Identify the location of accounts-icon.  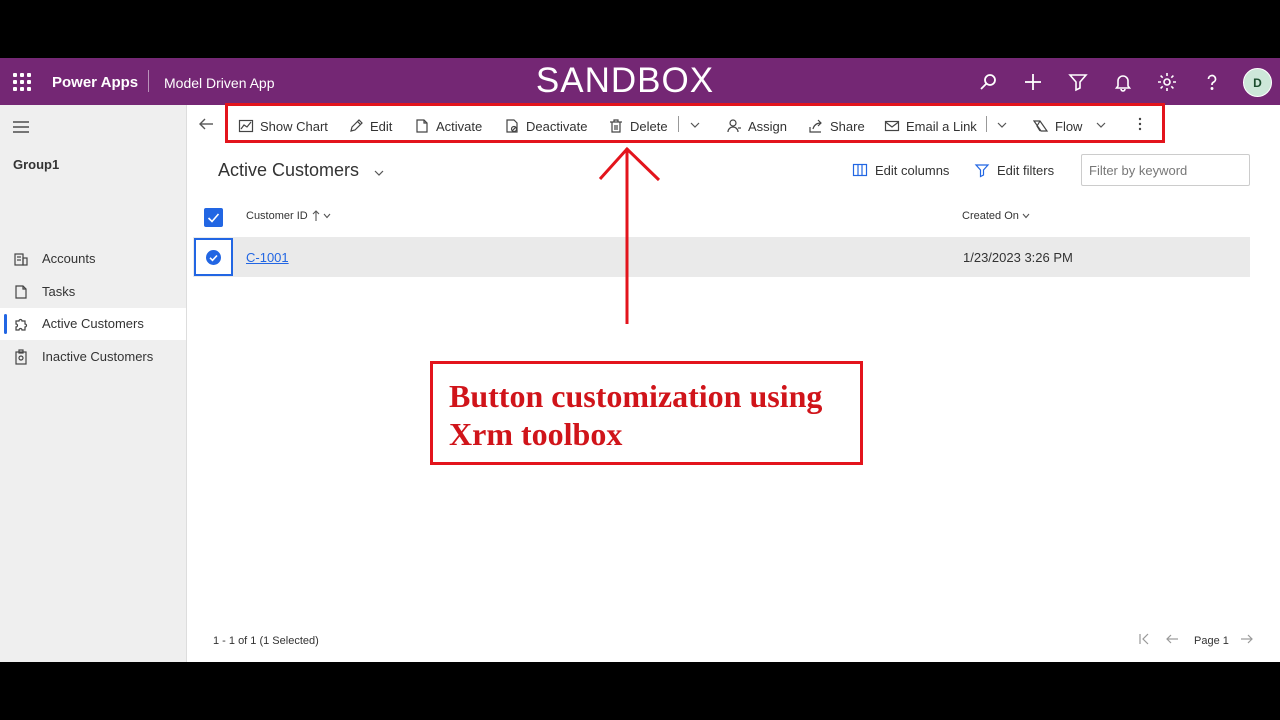
(21, 259).